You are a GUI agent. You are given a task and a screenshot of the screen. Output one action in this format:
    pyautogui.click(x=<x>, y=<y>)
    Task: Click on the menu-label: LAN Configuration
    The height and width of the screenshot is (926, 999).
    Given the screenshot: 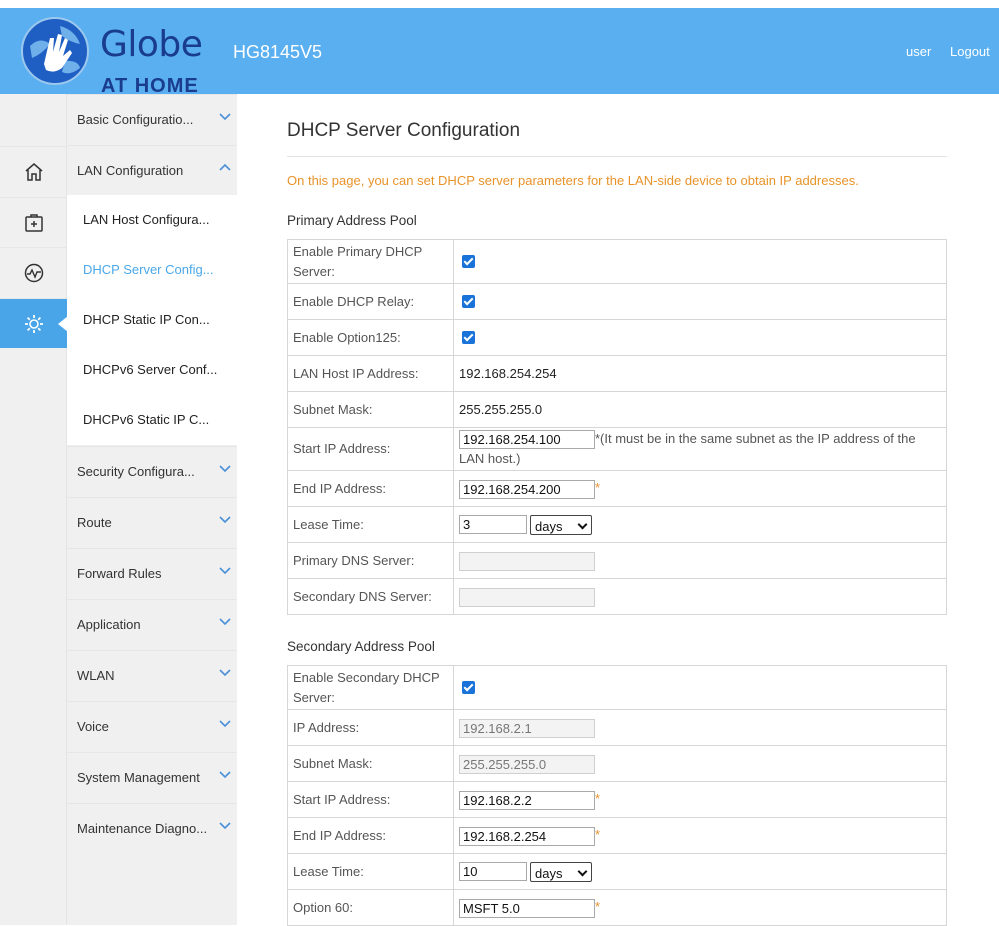 What is the action you would take?
    pyautogui.click(x=130, y=170)
    